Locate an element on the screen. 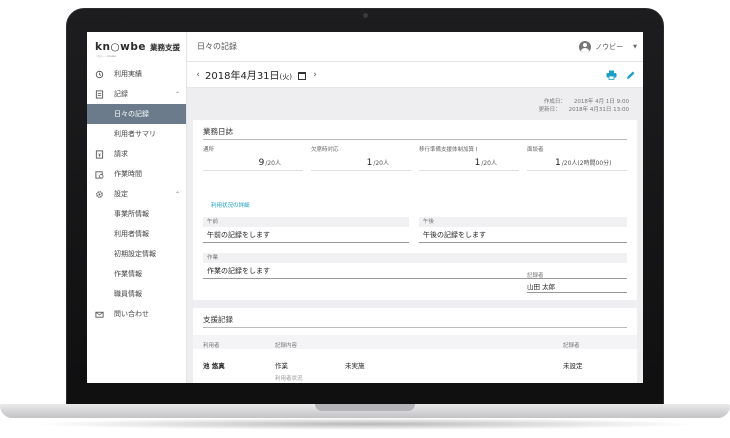 This screenshot has height=438, width=730. user-menu: ノウビー ▼ is located at coordinates (608, 46).